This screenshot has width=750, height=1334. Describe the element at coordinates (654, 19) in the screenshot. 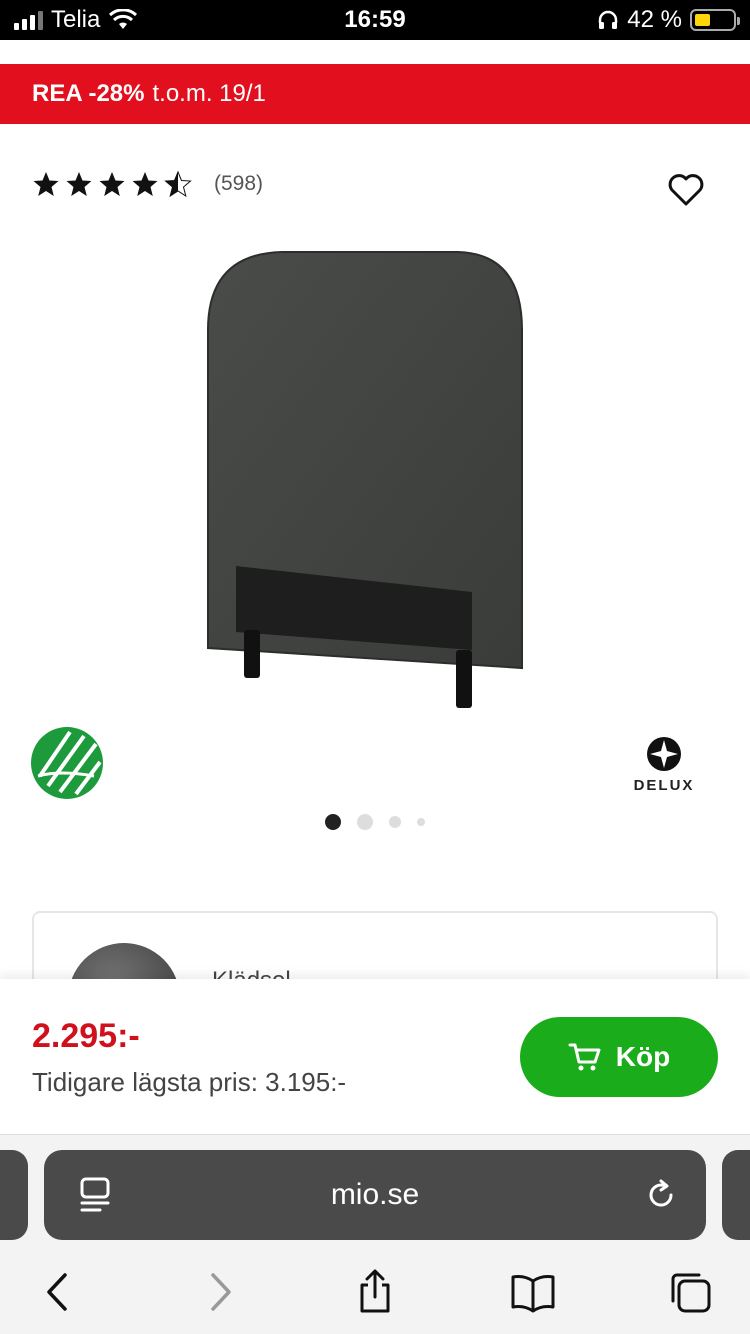

I see `battery-percent: 42 %` at that location.